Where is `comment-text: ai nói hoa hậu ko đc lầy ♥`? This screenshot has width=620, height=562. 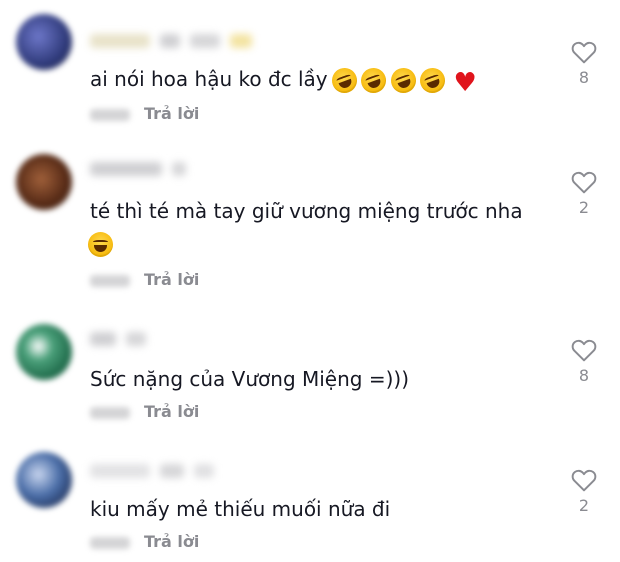 comment-text: ai nói hoa hậu ko đc lầy ♥ is located at coordinates (310, 80).